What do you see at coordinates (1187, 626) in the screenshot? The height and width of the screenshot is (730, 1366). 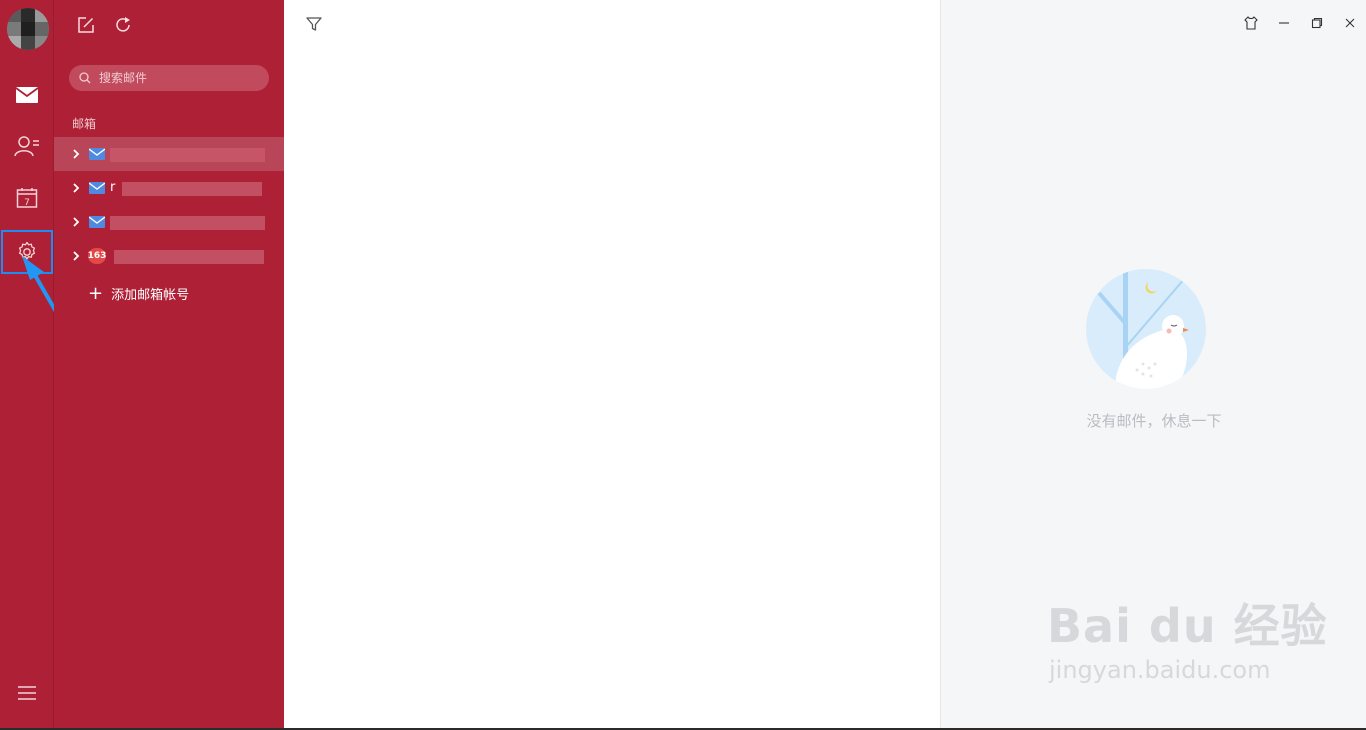 I see `watermark-brand: Bai du 经验` at bounding box center [1187, 626].